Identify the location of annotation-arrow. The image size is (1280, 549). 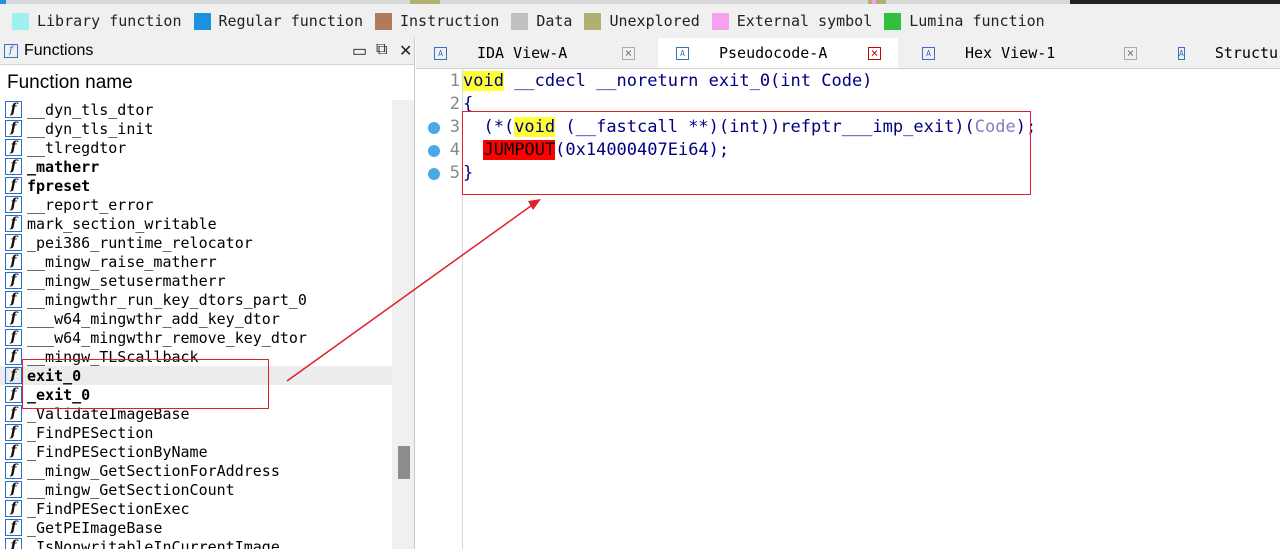
(413, 290).